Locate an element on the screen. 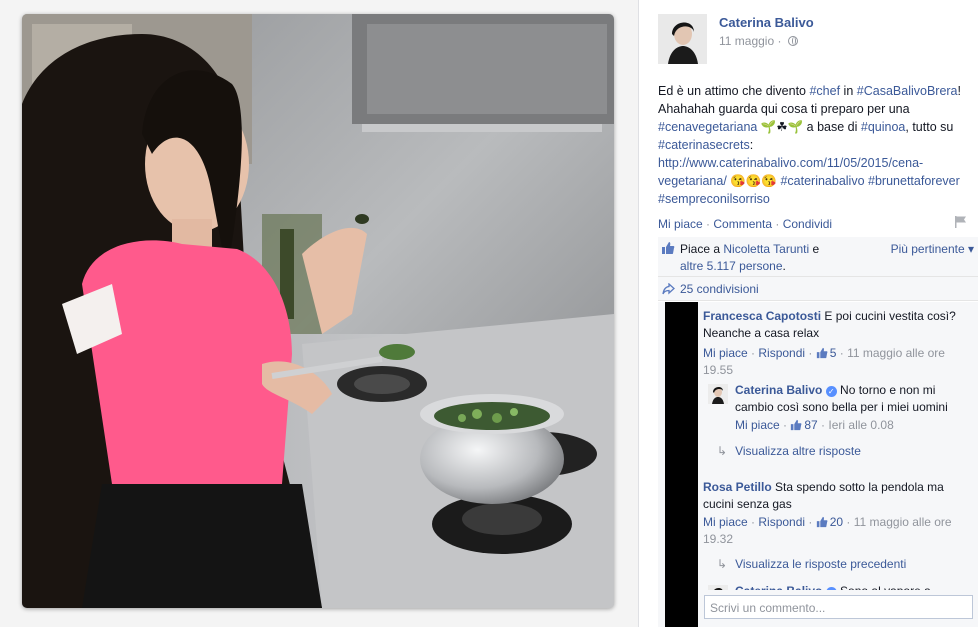 This screenshot has height=627, width=979. comment-like-count: 20 is located at coordinates (829, 522).